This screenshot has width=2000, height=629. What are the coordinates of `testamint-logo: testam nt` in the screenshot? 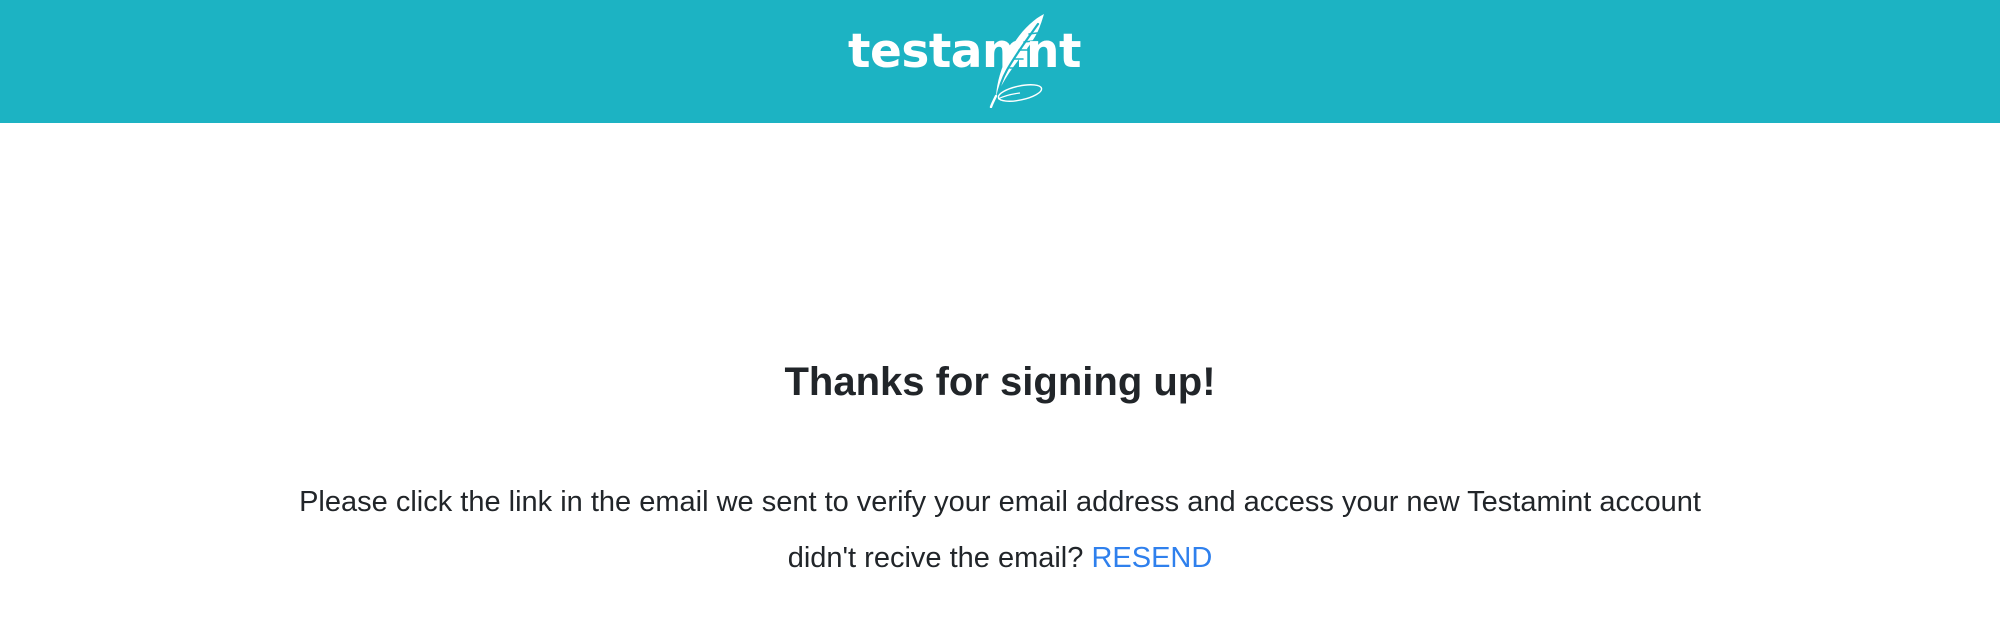 It's located at (973, 60).